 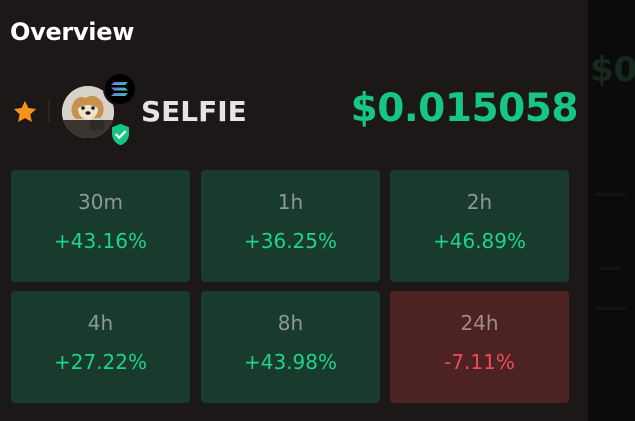 I want to click on token-price: $0.015058, so click(x=464, y=108).